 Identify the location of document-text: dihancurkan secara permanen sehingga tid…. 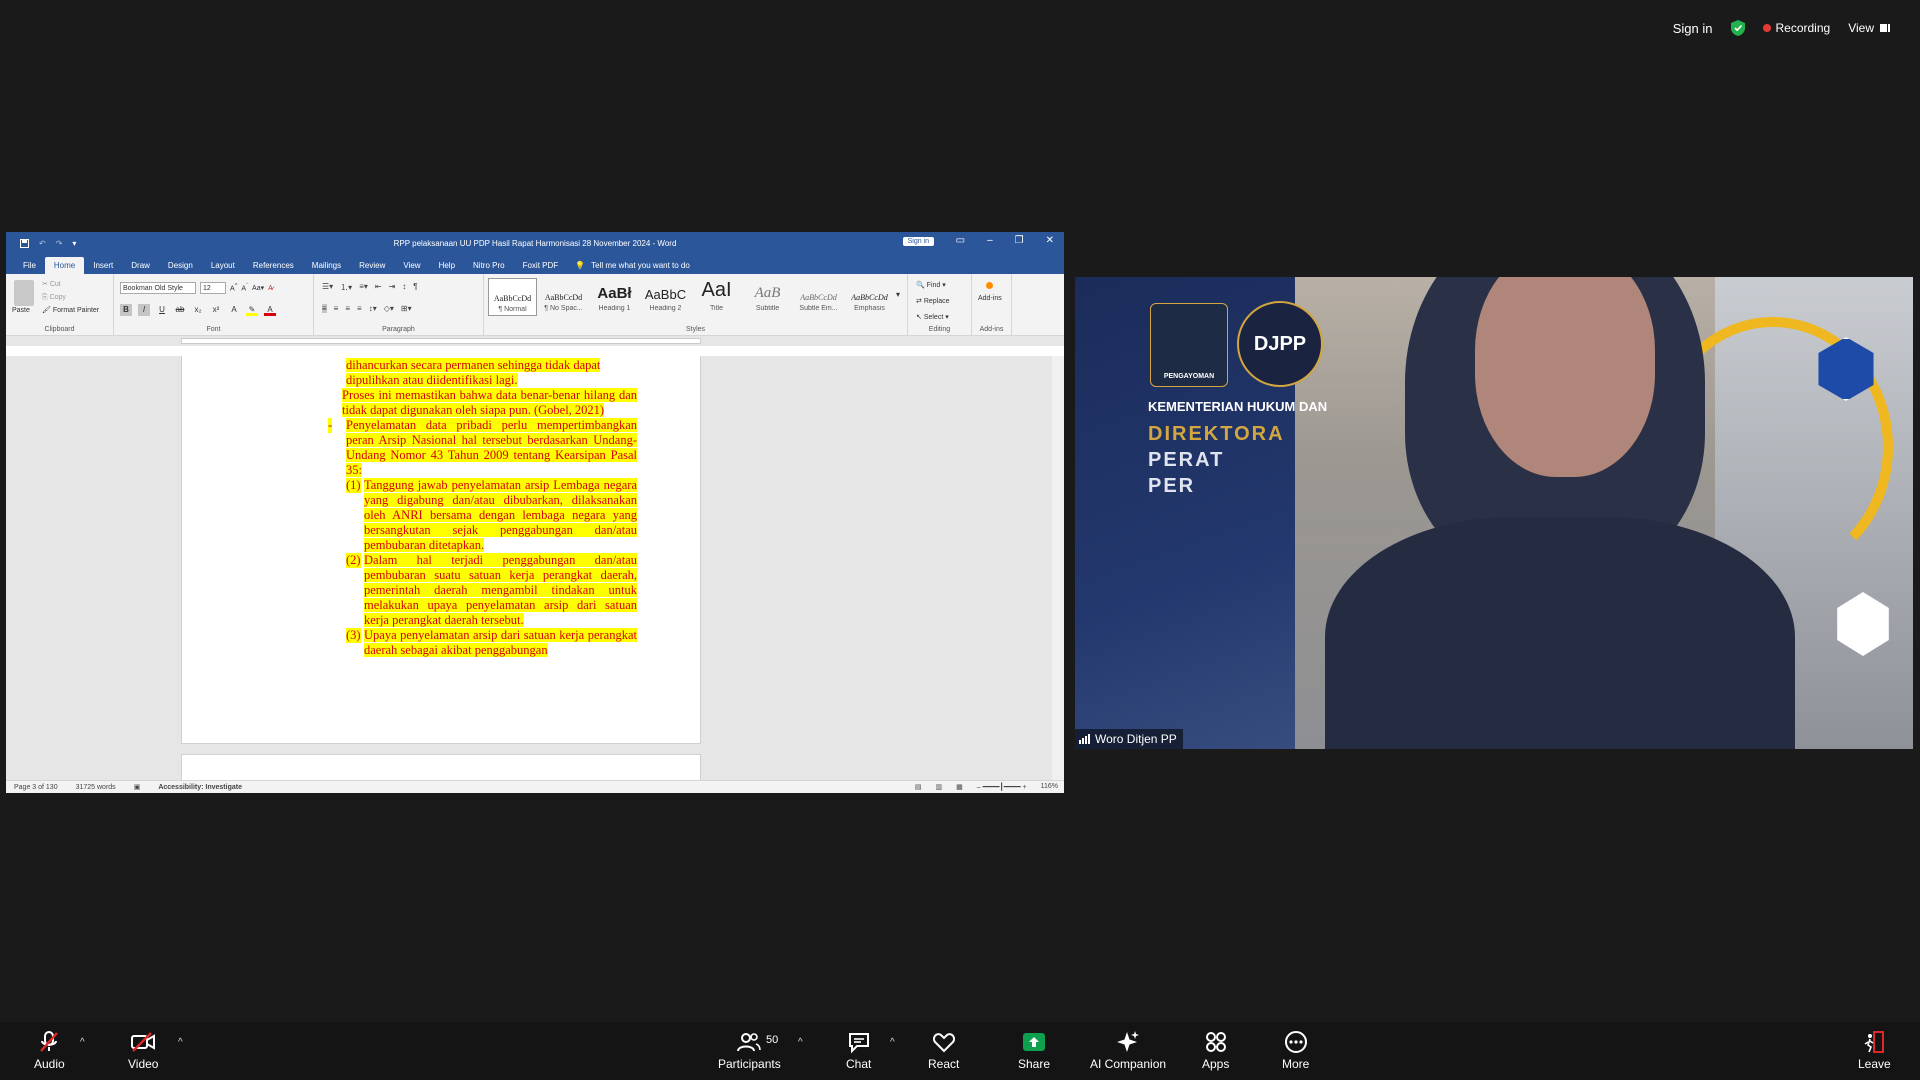
(482, 508).